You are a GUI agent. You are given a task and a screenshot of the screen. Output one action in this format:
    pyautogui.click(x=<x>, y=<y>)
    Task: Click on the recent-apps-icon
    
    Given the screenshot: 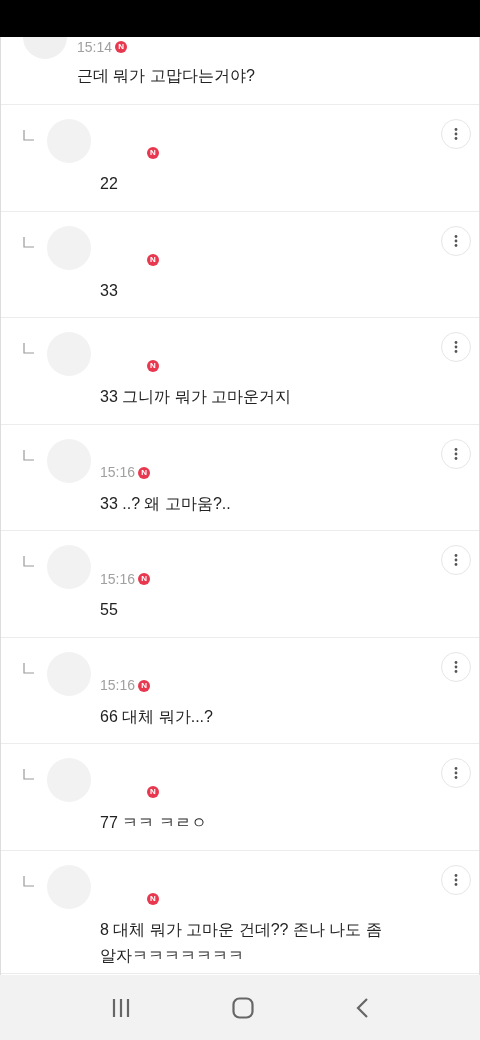 What is the action you would take?
    pyautogui.click(x=120, y=1007)
    